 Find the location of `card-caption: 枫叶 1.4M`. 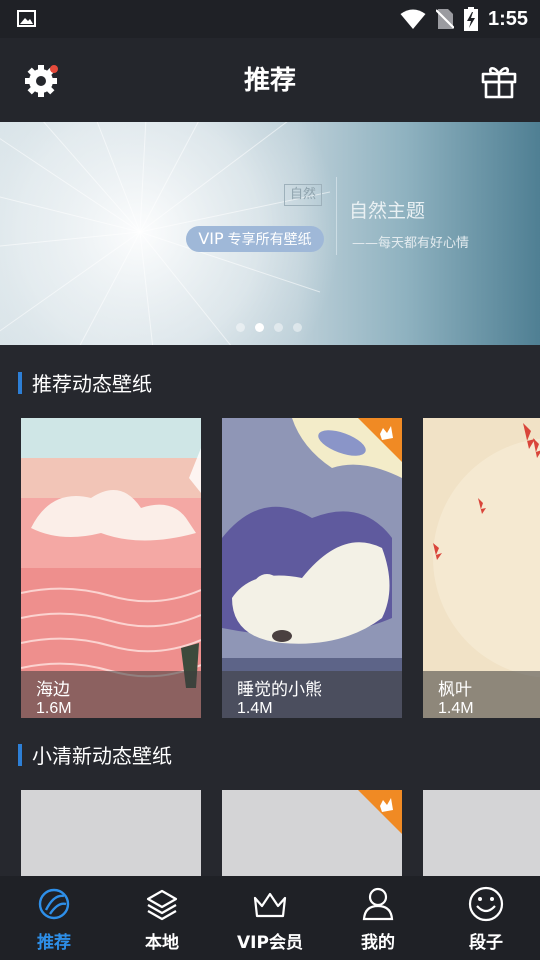

card-caption: 枫叶 1.4M is located at coordinates (481, 694).